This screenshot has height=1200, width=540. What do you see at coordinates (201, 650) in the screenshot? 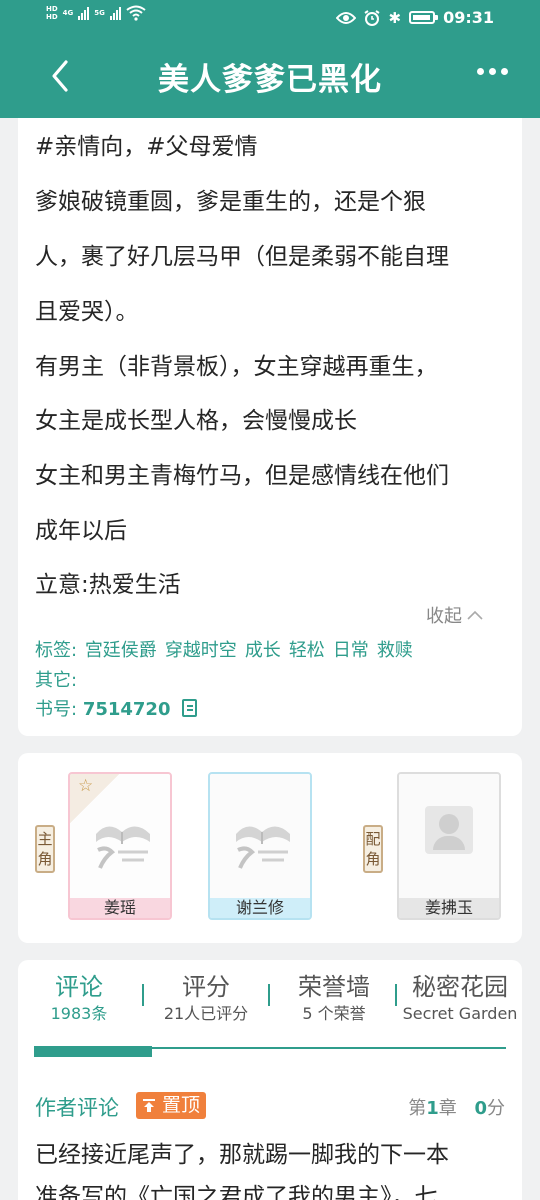
I see `tag-link: 穿越时空` at bounding box center [201, 650].